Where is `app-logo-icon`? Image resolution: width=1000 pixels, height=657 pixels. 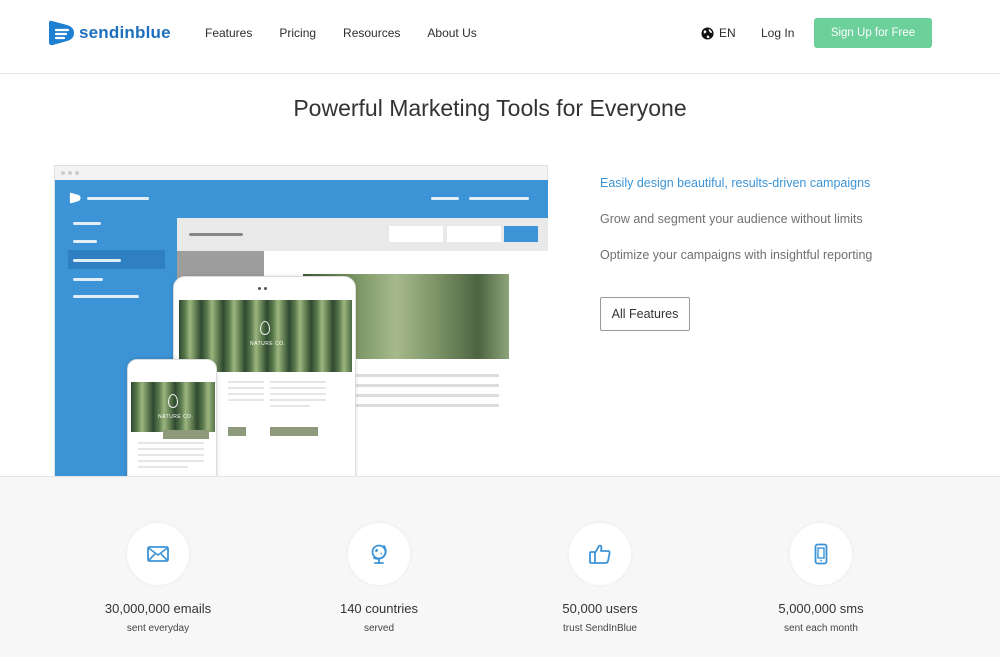 app-logo-icon is located at coordinates (75, 198).